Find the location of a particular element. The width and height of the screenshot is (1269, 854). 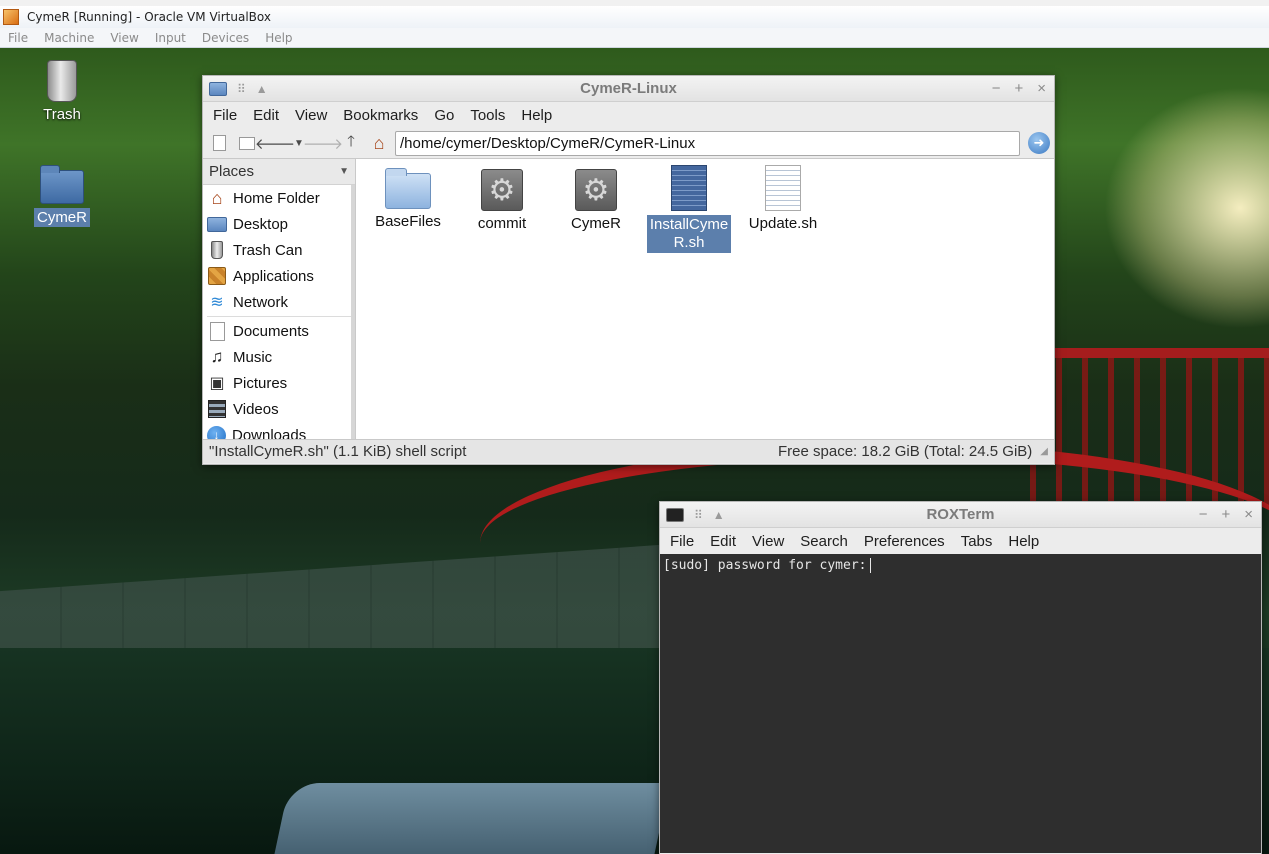

sidebar-item-label: Videos is located at coordinates (256, 409).